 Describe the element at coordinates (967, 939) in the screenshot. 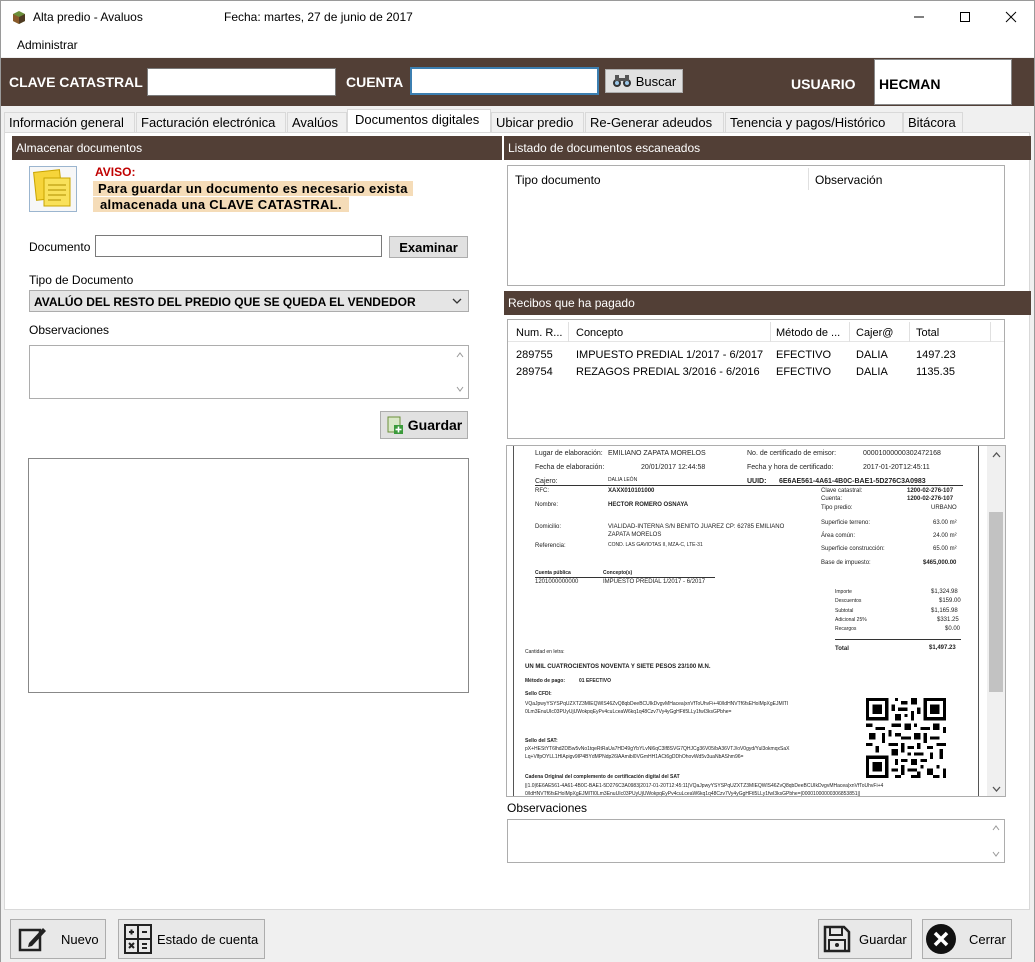

I see `cerrar-button: Cerrar` at that location.